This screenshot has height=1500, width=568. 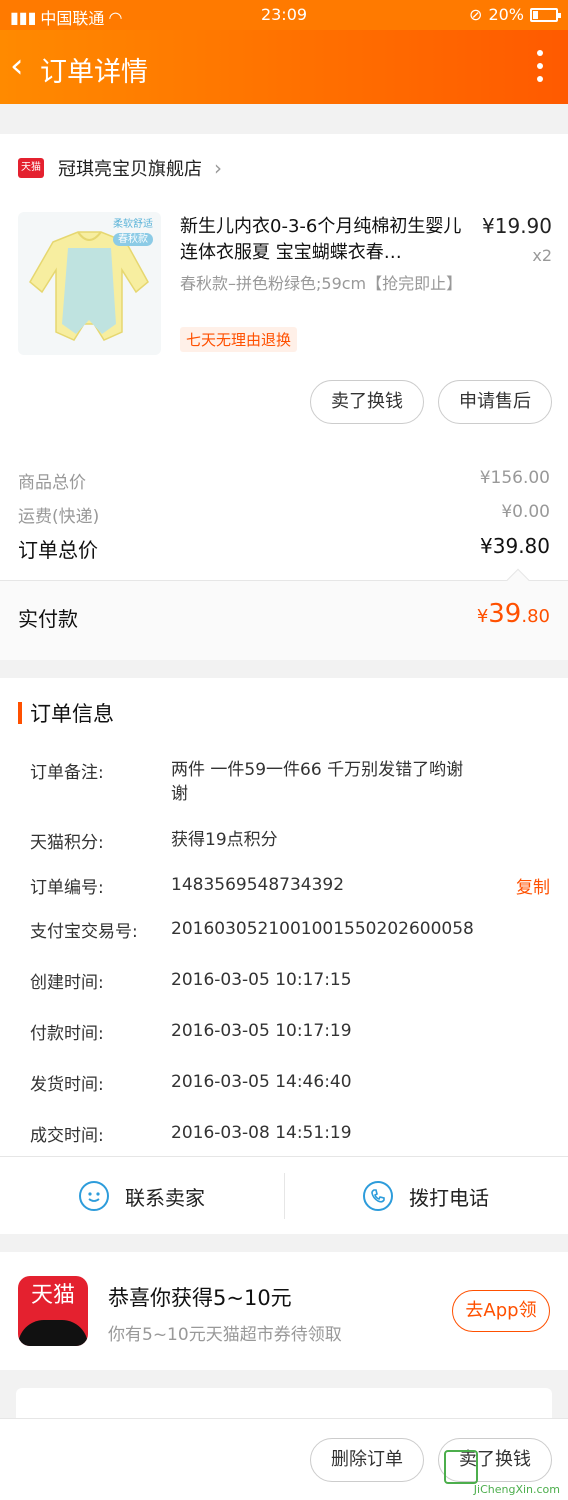 What do you see at coordinates (31, 168) in the screenshot?
I see `tmall-badge-icon: 天猫` at bounding box center [31, 168].